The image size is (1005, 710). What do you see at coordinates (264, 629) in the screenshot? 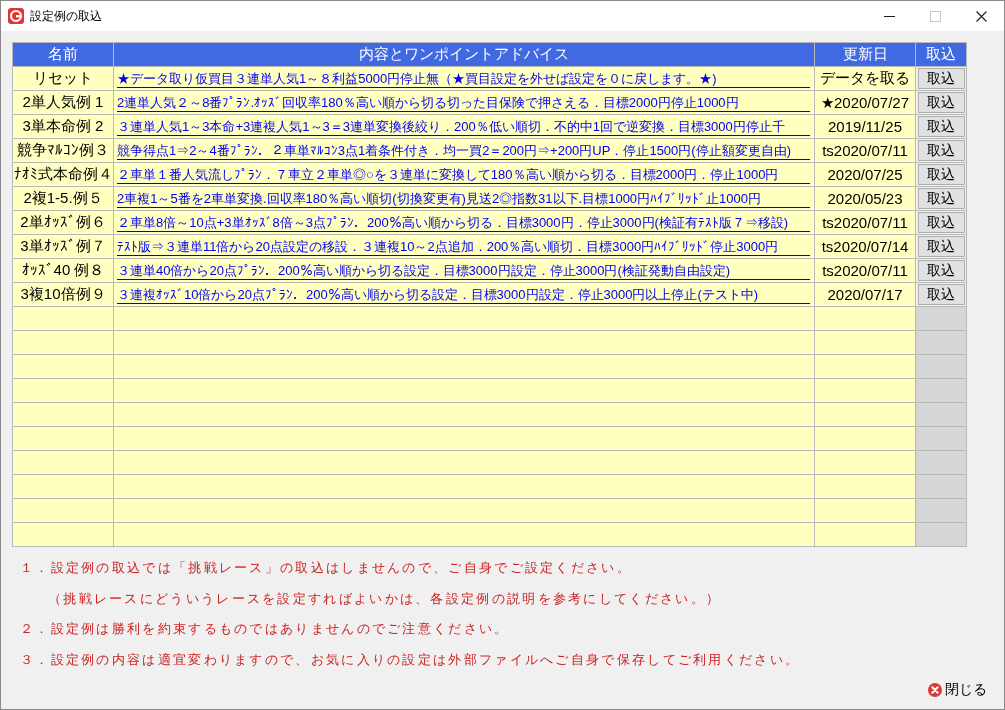
I see `note-text: ２．設定例は勝利を約束するものではありませんのでご注意ください。` at bounding box center [264, 629].